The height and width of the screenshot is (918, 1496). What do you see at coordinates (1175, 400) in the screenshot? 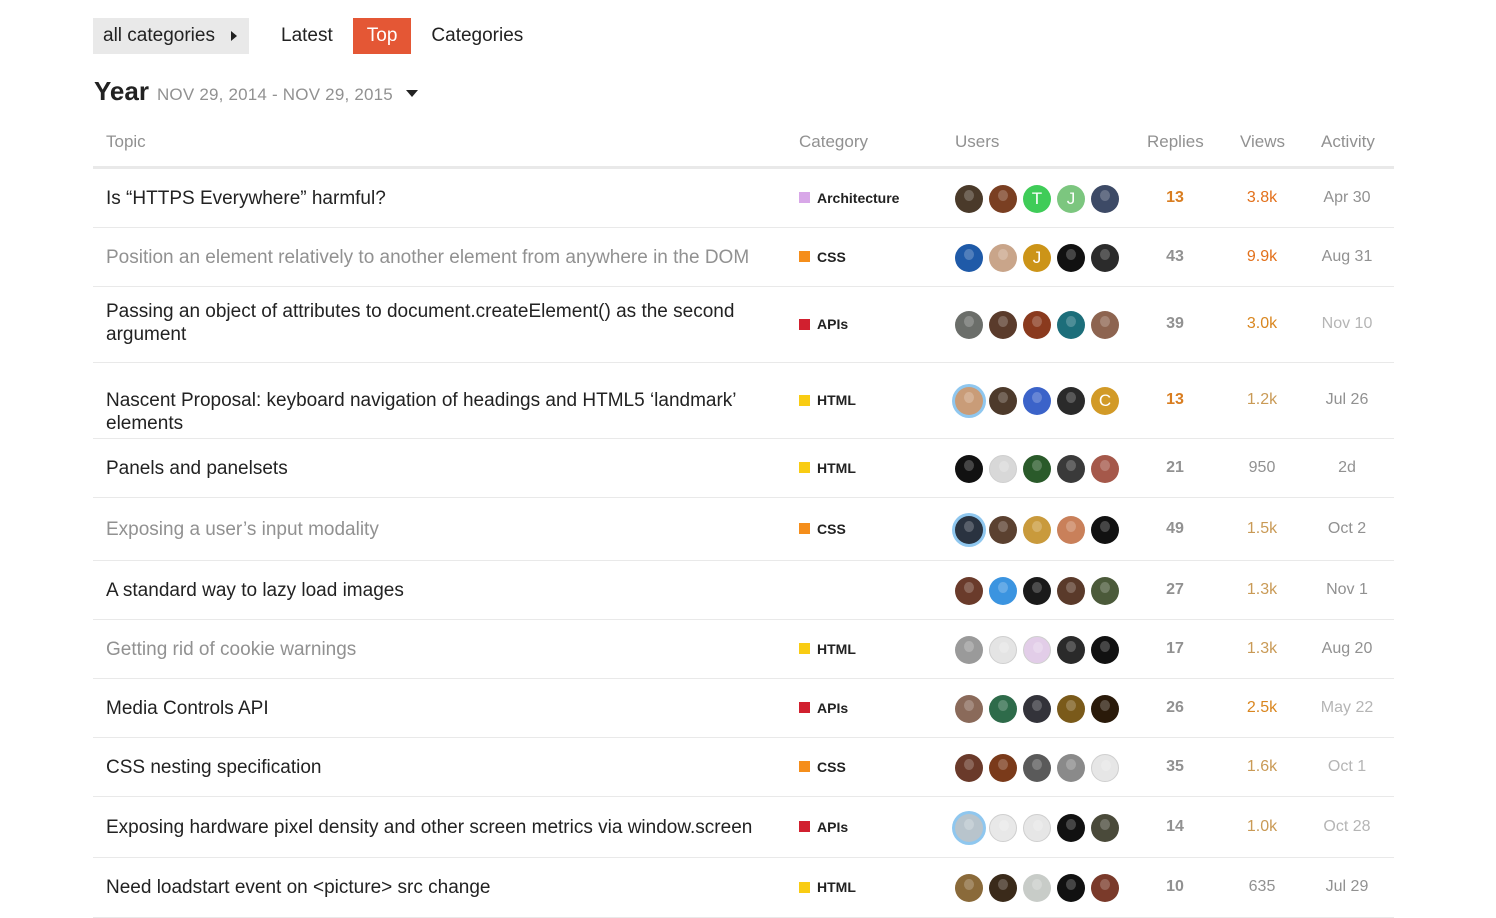
I see `replies-count: 13` at bounding box center [1175, 400].